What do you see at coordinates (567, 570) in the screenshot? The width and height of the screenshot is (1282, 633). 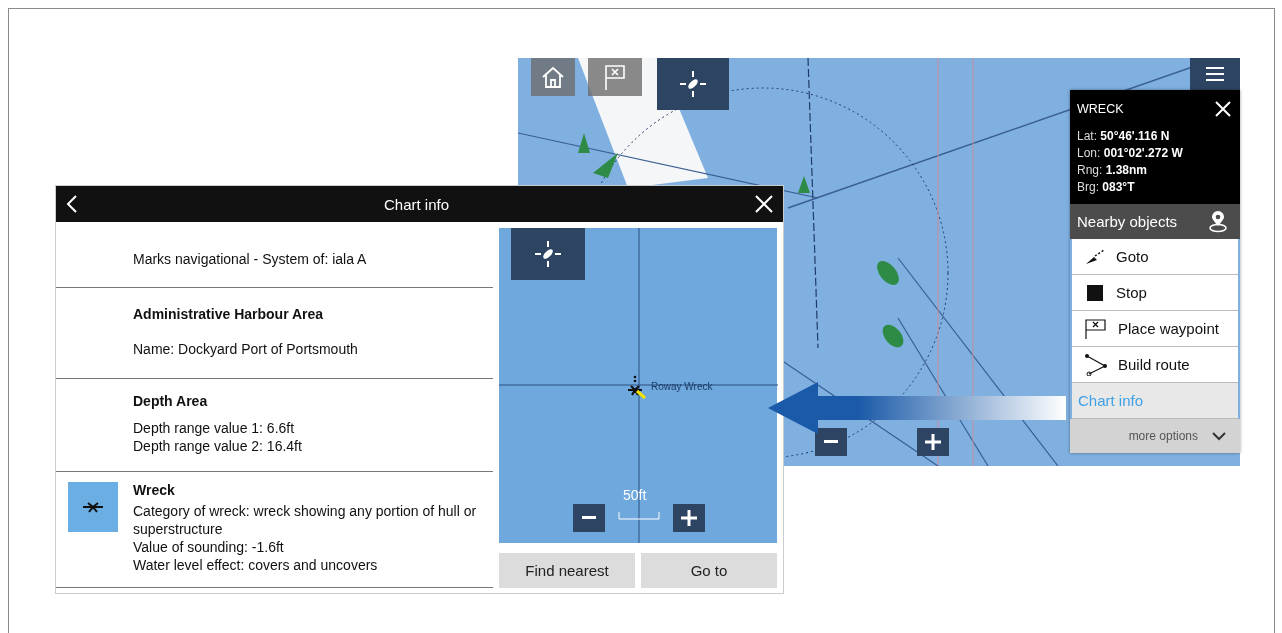 I see `action-button: Find nearest` at bounding box center [567, 570].